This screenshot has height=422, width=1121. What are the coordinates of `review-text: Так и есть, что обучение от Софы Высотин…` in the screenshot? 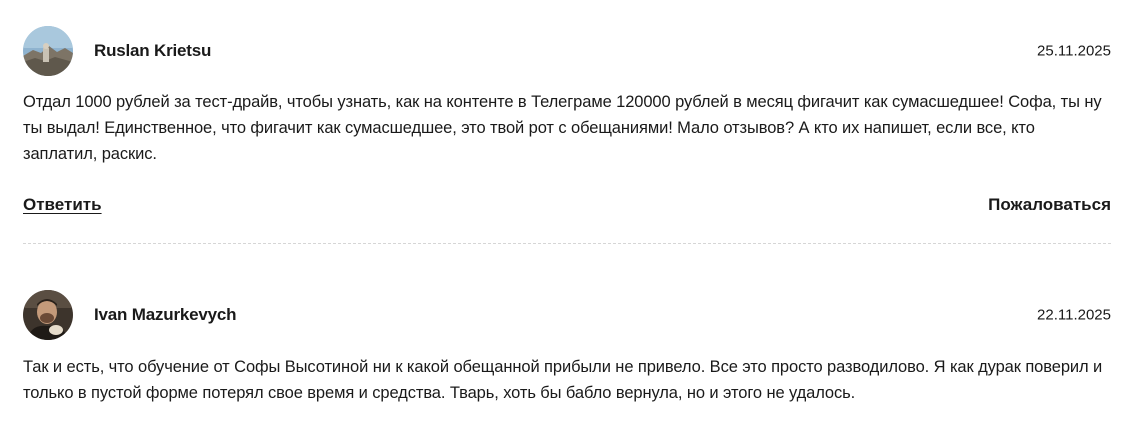 It's located at (563, 380).